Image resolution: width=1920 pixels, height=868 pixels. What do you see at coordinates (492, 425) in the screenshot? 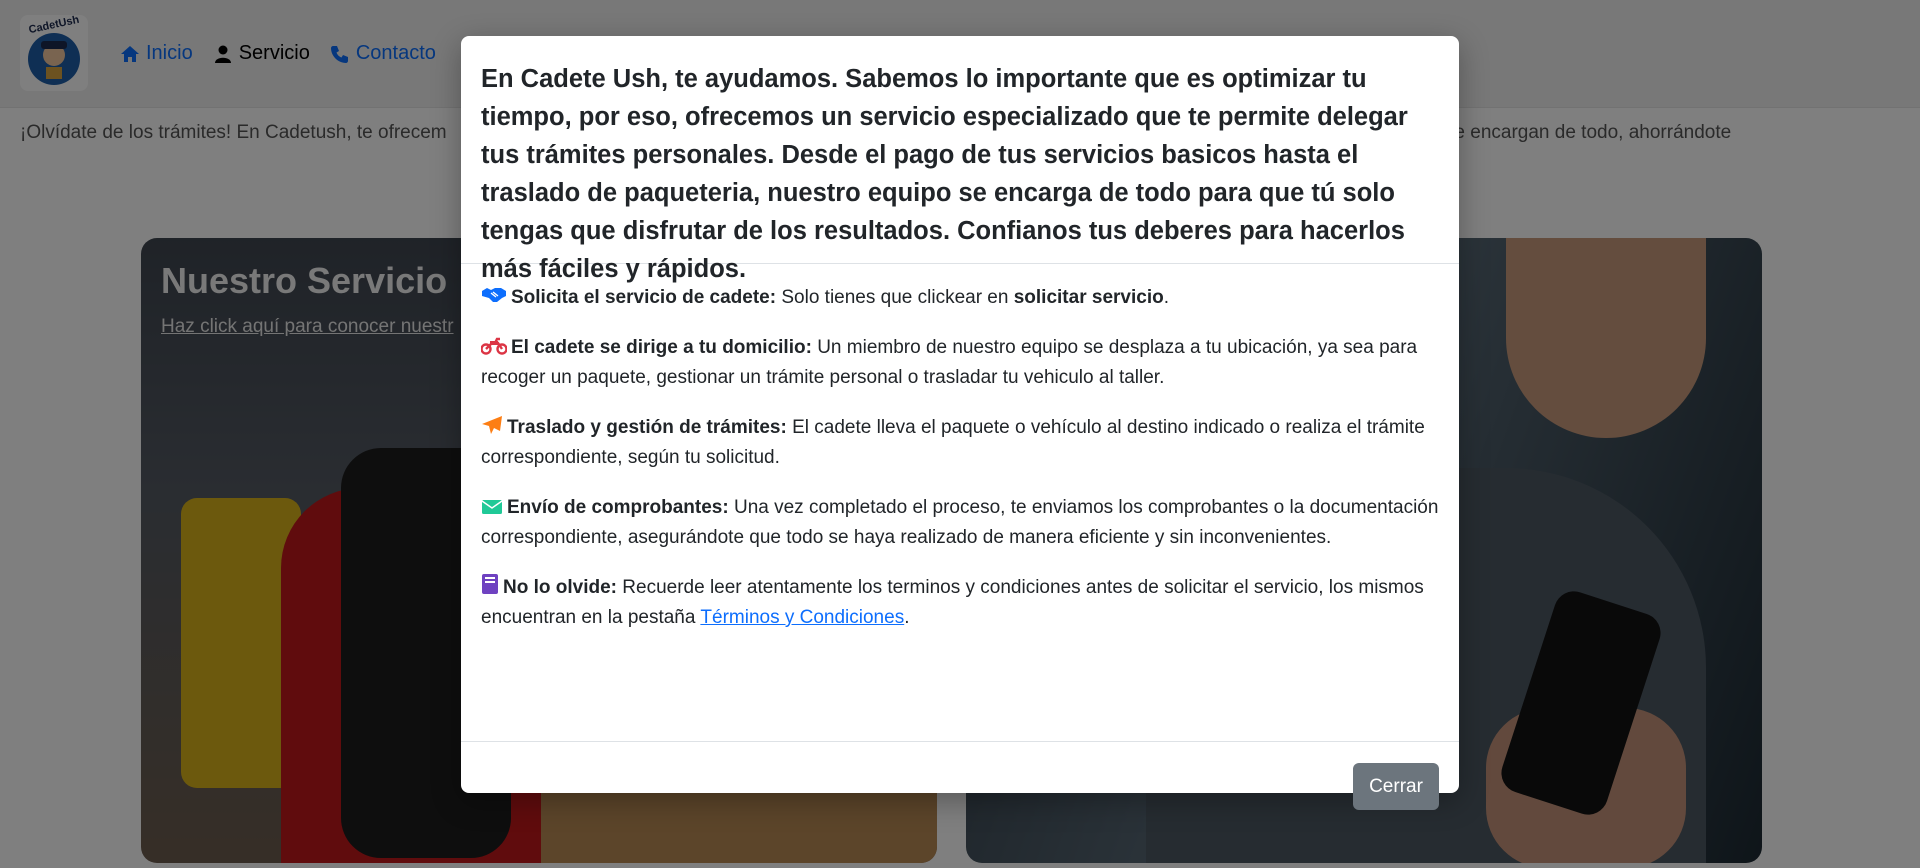
I see `paper-plane-icon` at bounding box center [492, 425].